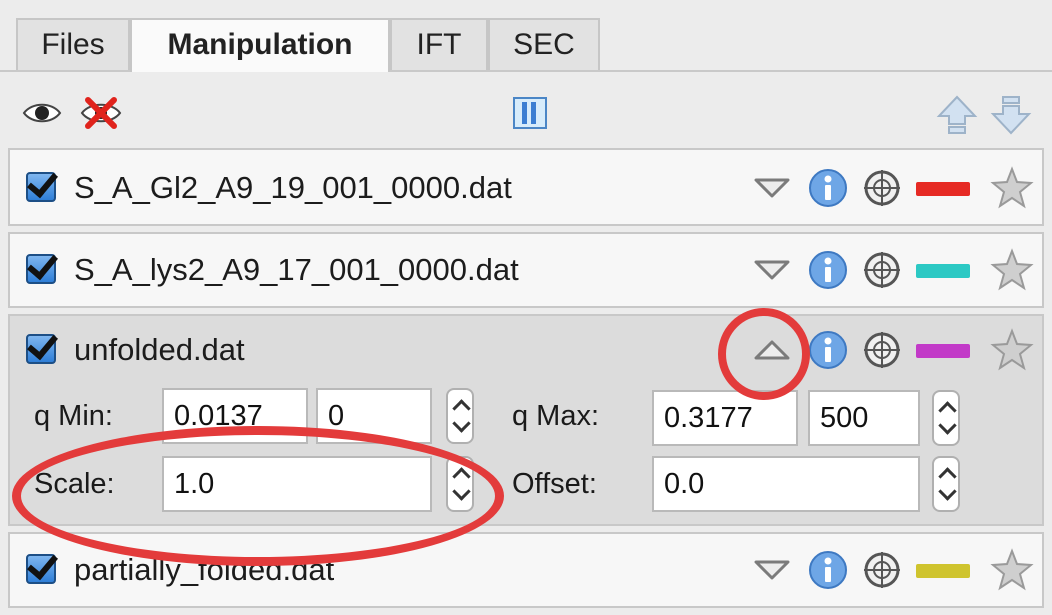 The height and width of the screenshot is (615, 1052). I want to click on item-filename: S_A_lys2_A9_17_001_0000.dat, so click(296, 269).